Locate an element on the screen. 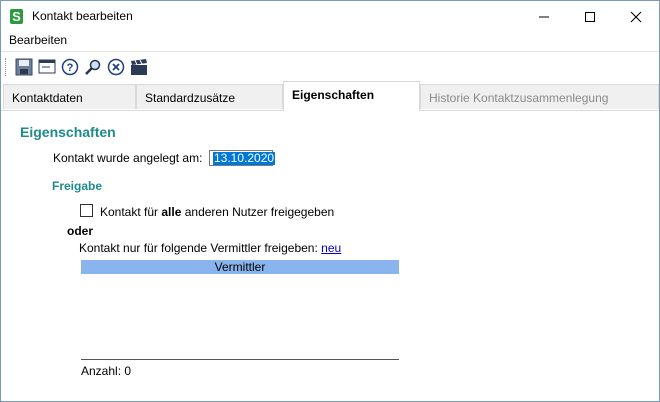 This screenshot has height=402, width=660. close-icon is located at coordinates (636, 17).